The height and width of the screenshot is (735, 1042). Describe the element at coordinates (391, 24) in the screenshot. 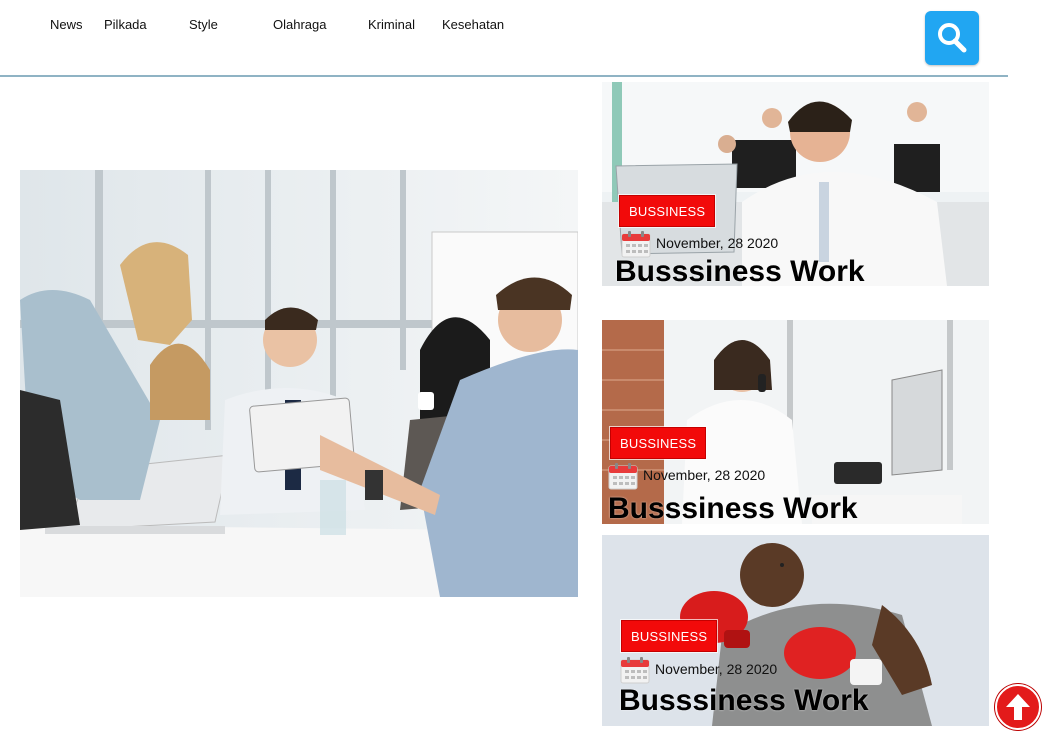

I see `nav-item-kriminal: Kriminal` at that location.